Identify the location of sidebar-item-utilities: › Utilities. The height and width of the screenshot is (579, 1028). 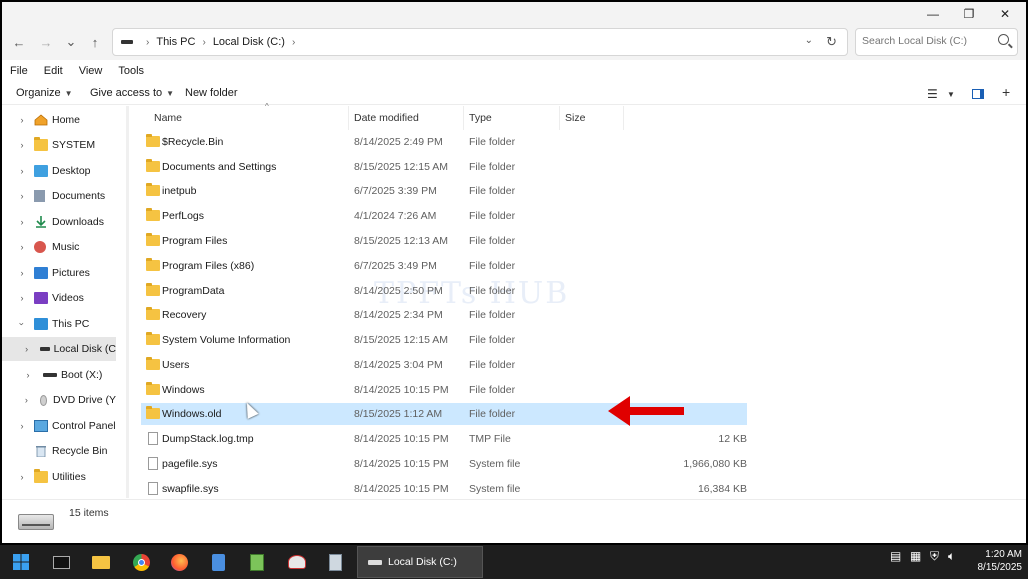
(59, 477).